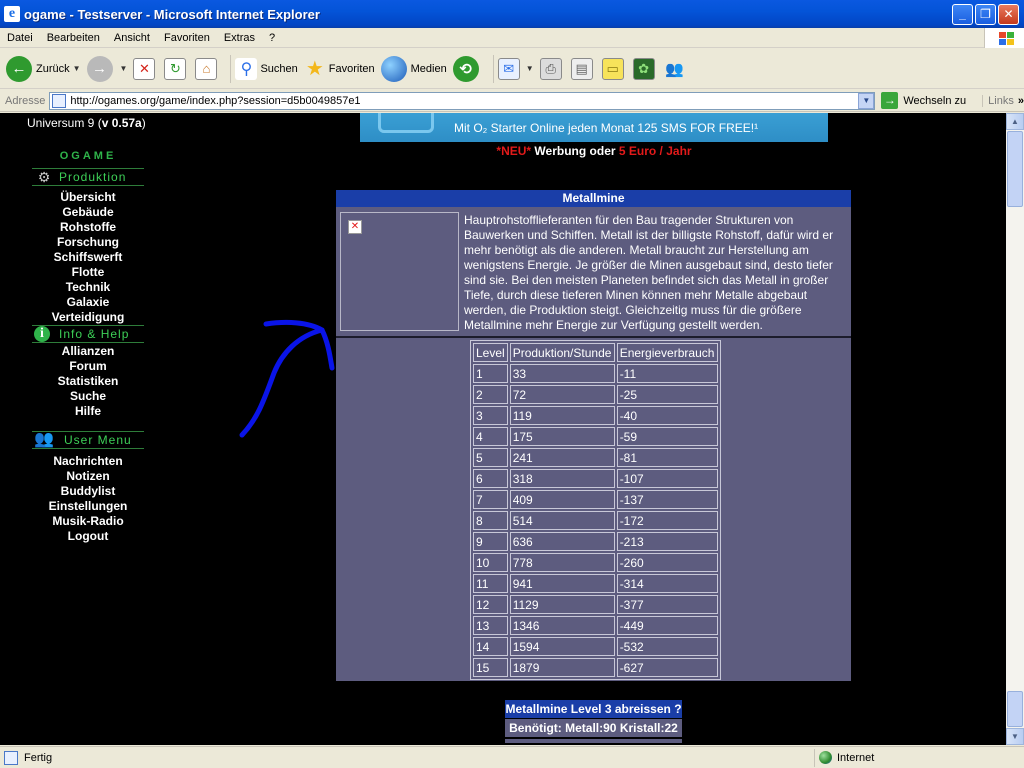 This screenshot has height=768, width=1024. What do you see at coordinates (985, 14) in the screenshot?
I see `maximize-button: ❐` at bounding box center [985, 14].